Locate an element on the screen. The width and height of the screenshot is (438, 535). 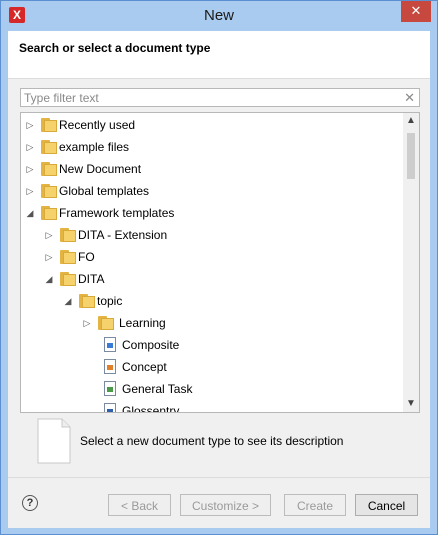
tree-item-label: General Task is located at coordinates (157, 389).